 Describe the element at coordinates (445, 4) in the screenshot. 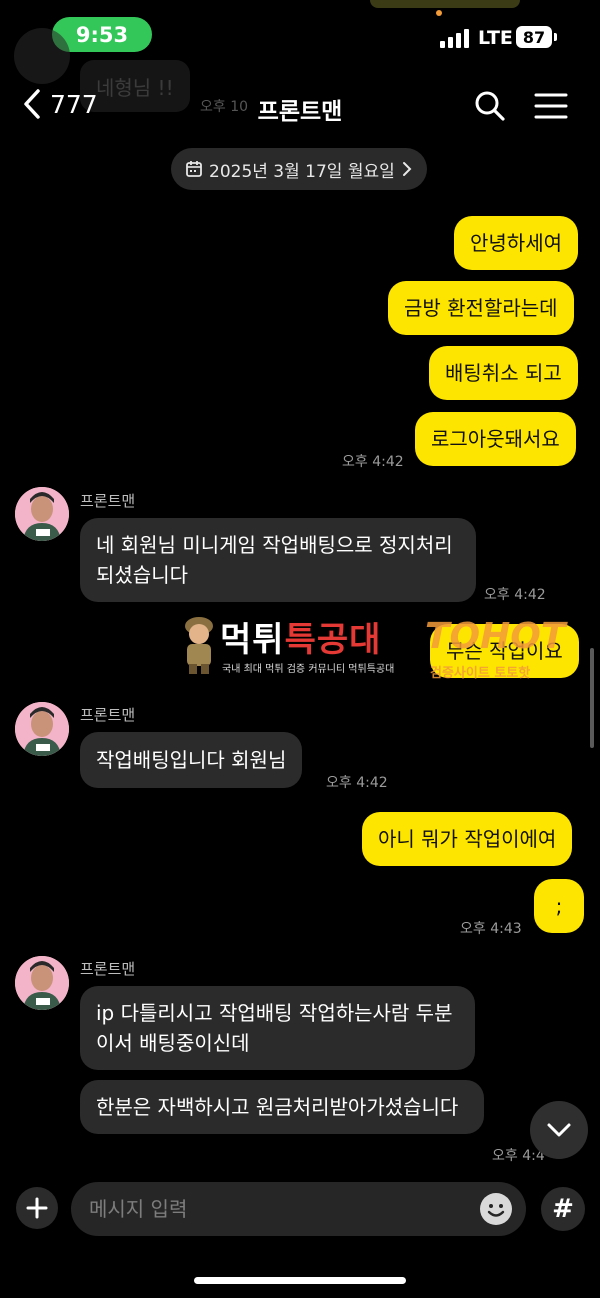

I see `ghost-bubble-edge` at that location.